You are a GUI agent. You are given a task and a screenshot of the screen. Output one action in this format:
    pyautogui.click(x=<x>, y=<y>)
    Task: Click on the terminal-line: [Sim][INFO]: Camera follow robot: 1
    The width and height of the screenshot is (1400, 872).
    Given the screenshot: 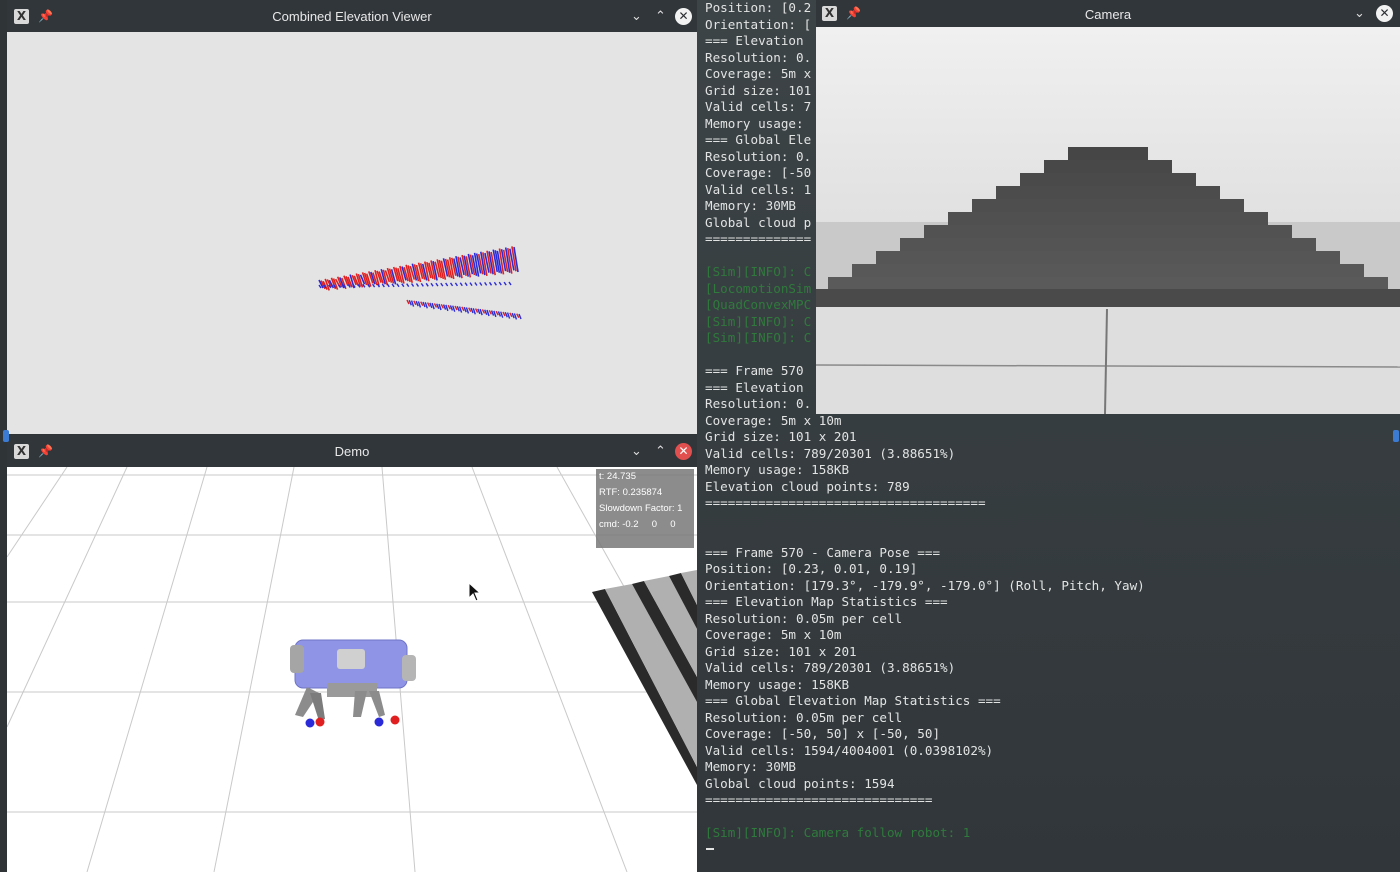 What is the action you would take?
    pyautogui.click(x=838, y=832)
    